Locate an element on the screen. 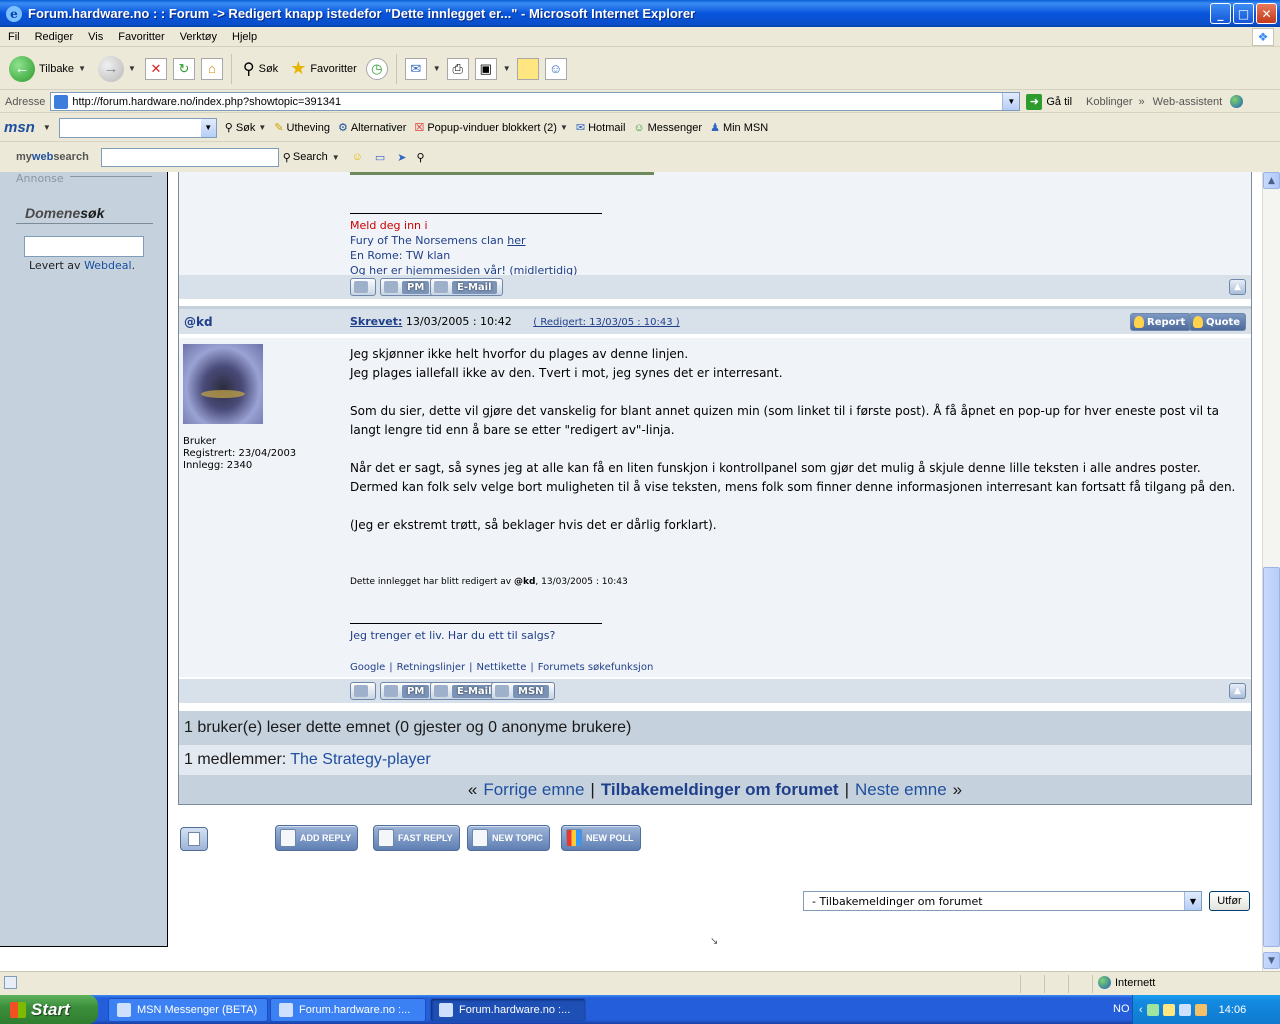 This screenshot has width=1280, height=1024. chevron-down-icon: ▼ is located at coordinates (1192, 901).